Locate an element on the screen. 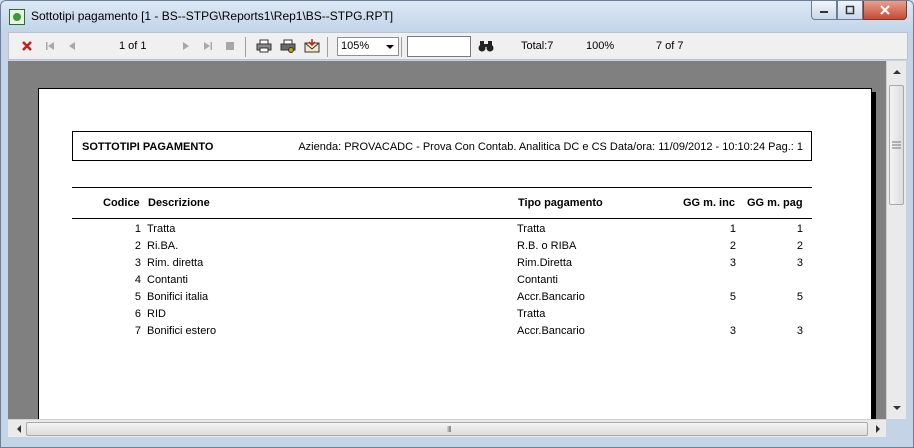  minimize-icon is located at coordinates (824, 12).